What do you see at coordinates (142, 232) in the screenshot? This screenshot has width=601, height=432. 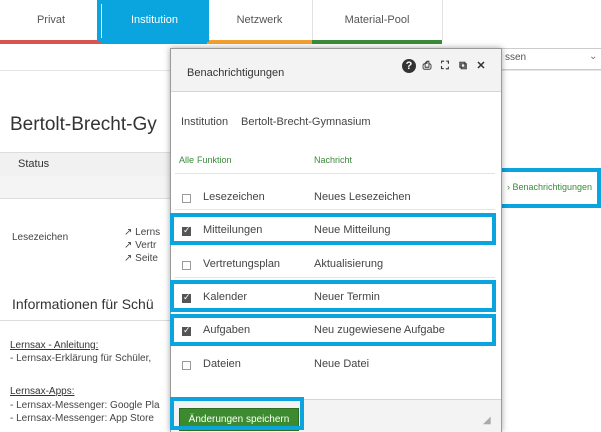 I see `lesezeichen-link-1: ↗ Lerns` at bounding box center [142, 232].